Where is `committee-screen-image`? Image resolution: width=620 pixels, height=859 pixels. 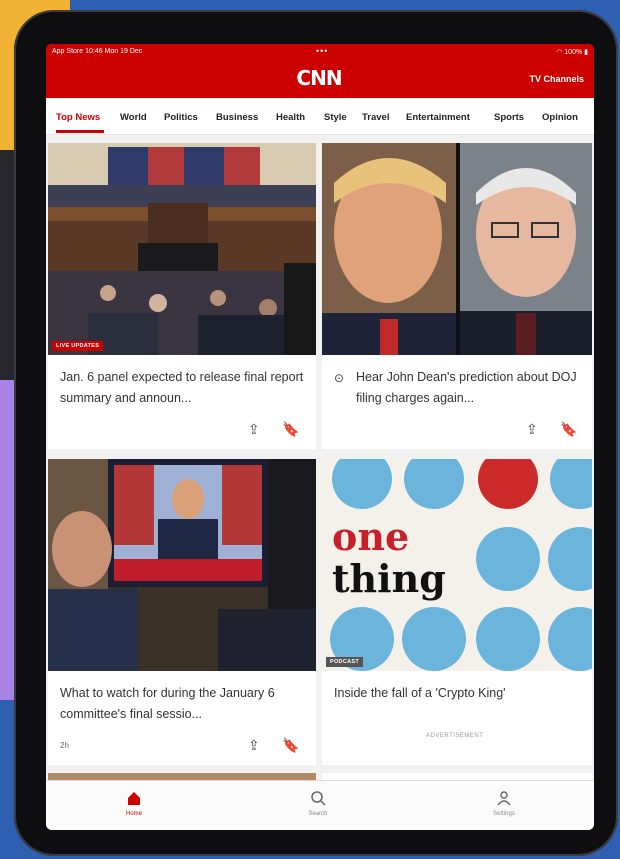
committee-screen-image is located at coordinates (182, 565).